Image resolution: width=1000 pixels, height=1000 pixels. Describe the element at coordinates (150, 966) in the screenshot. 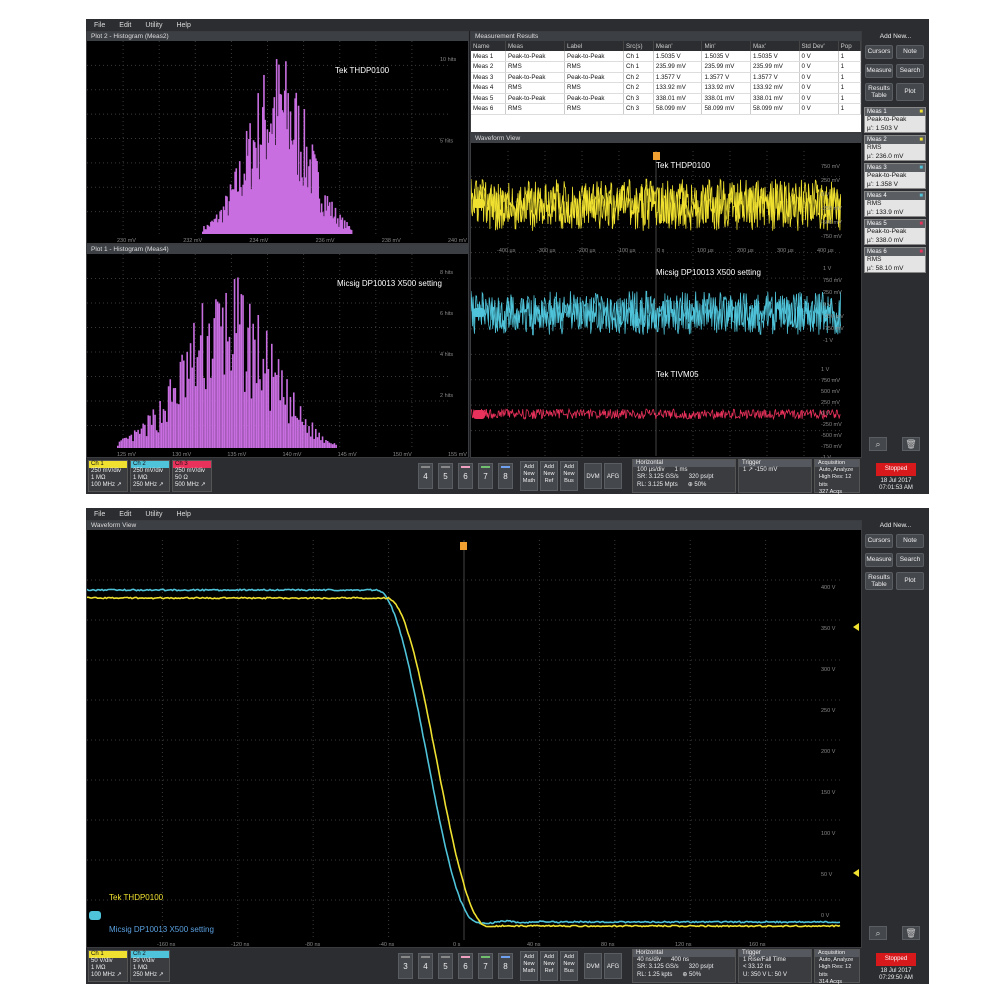

I see `channel-2-settings: Ch 2 50 V/div 1 MΩ 250 MHz ↗` at that location.